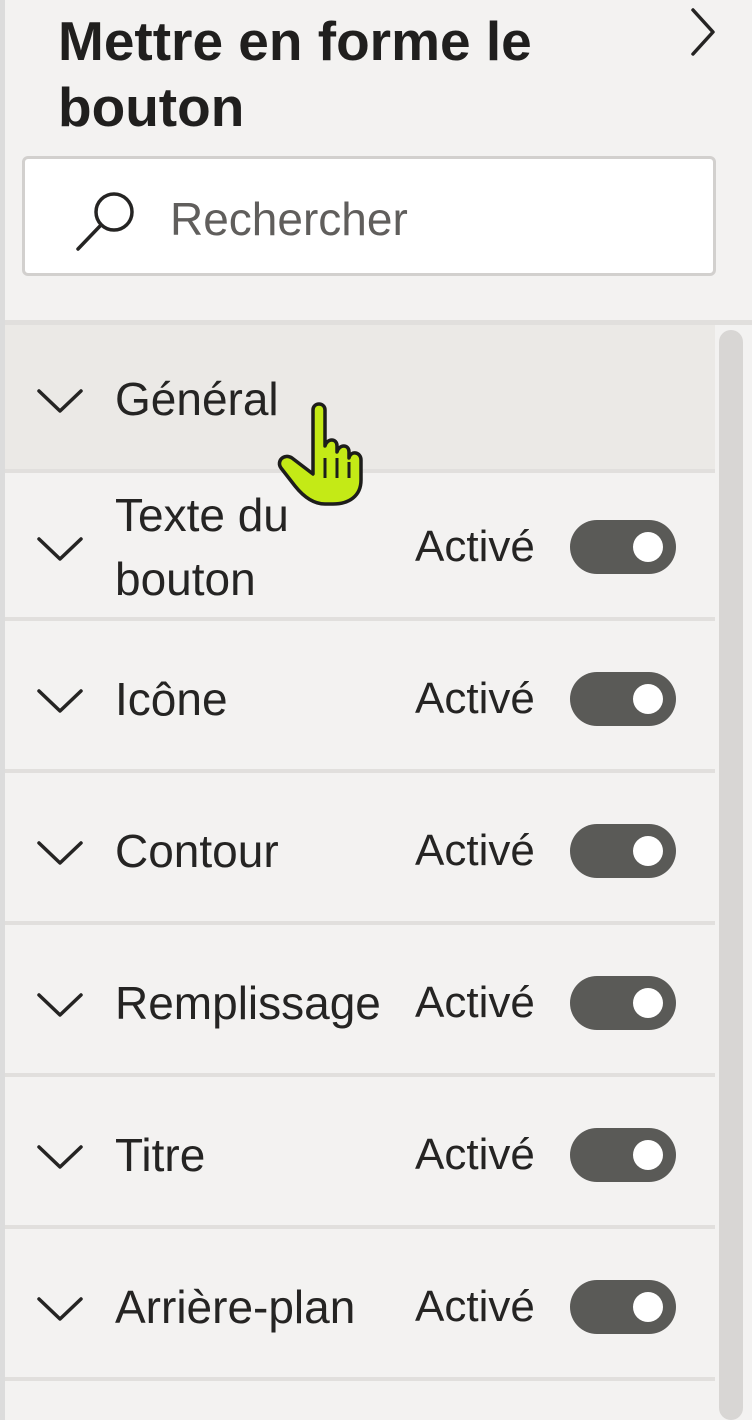  Describe the element at coordinates (360, 399) in the screenshot. I see `section-general: Général` at that location.